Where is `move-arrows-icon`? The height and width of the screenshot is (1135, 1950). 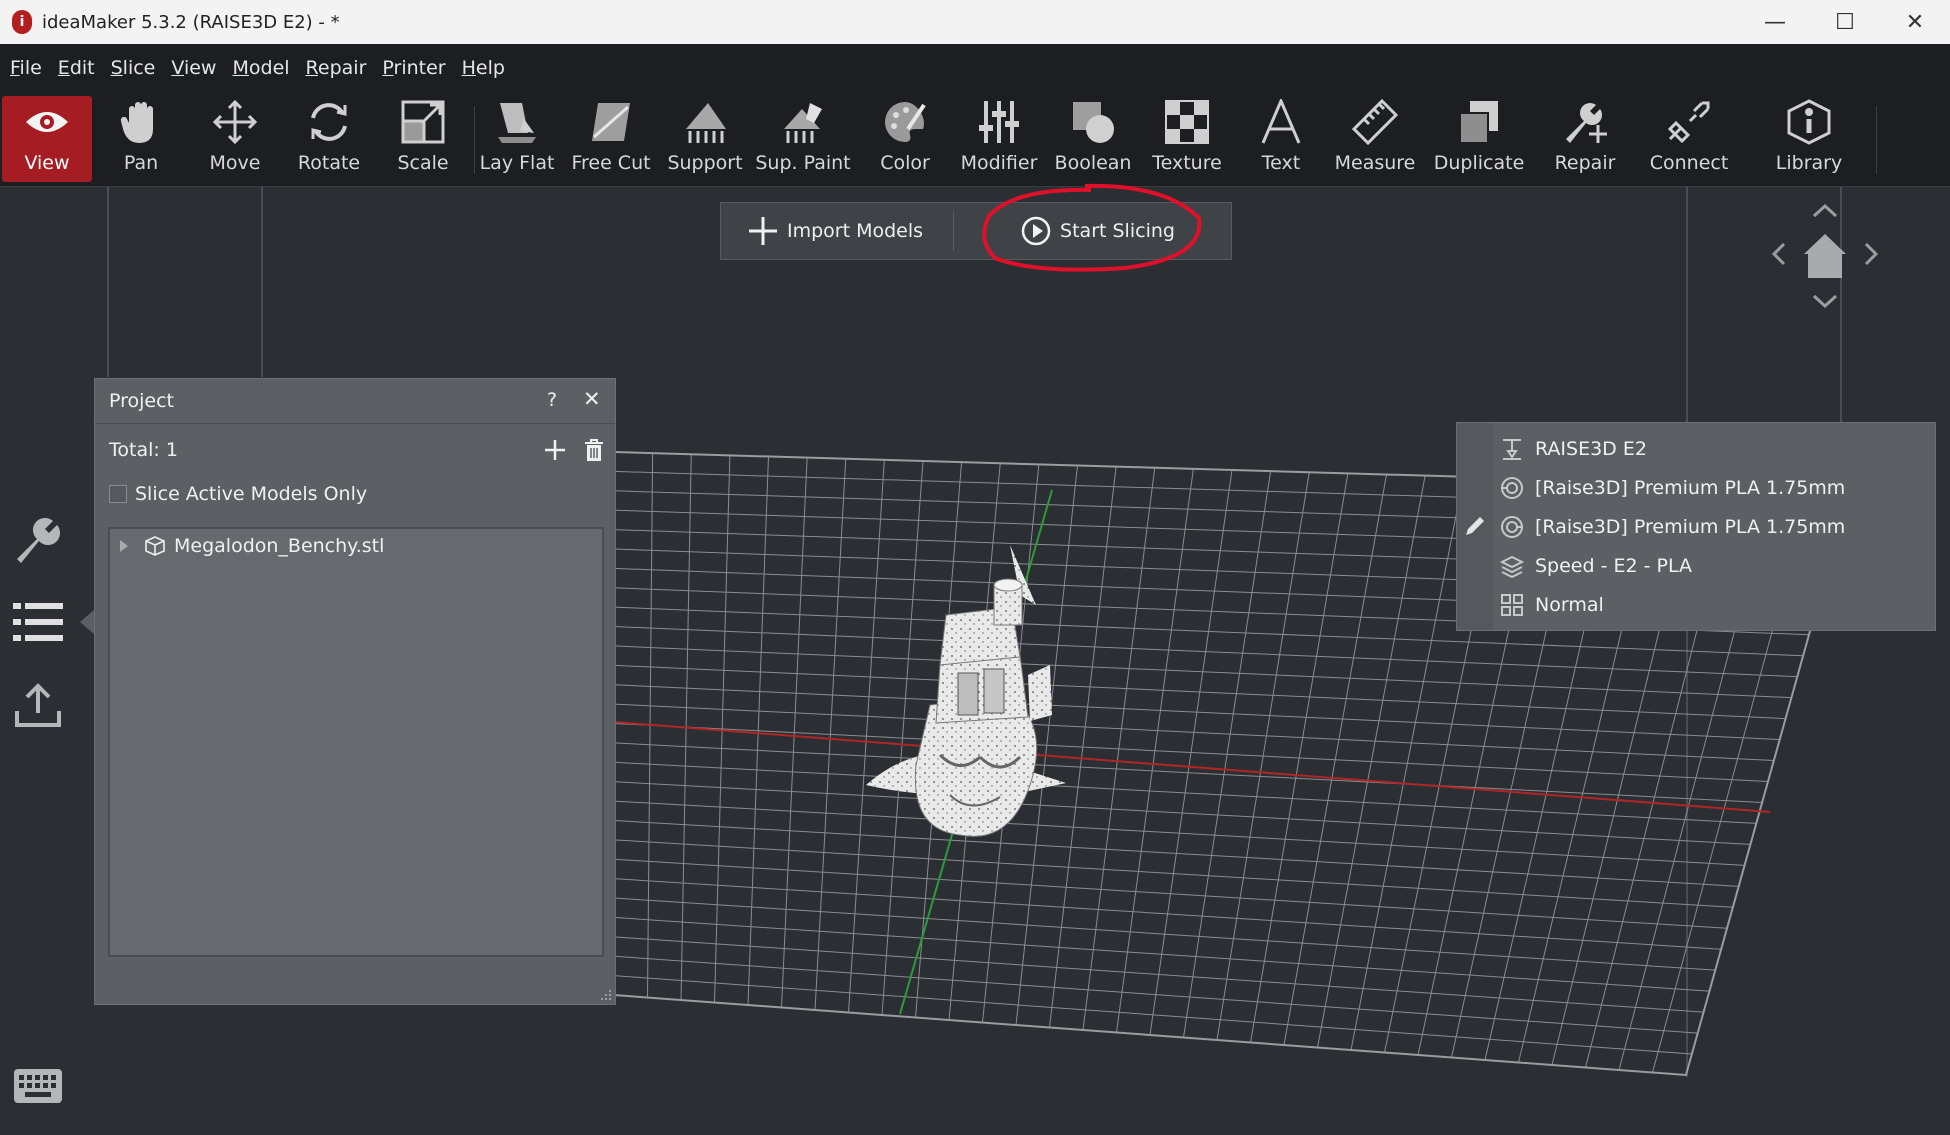
move-arrows-icon is located at coordinates (235, 122).